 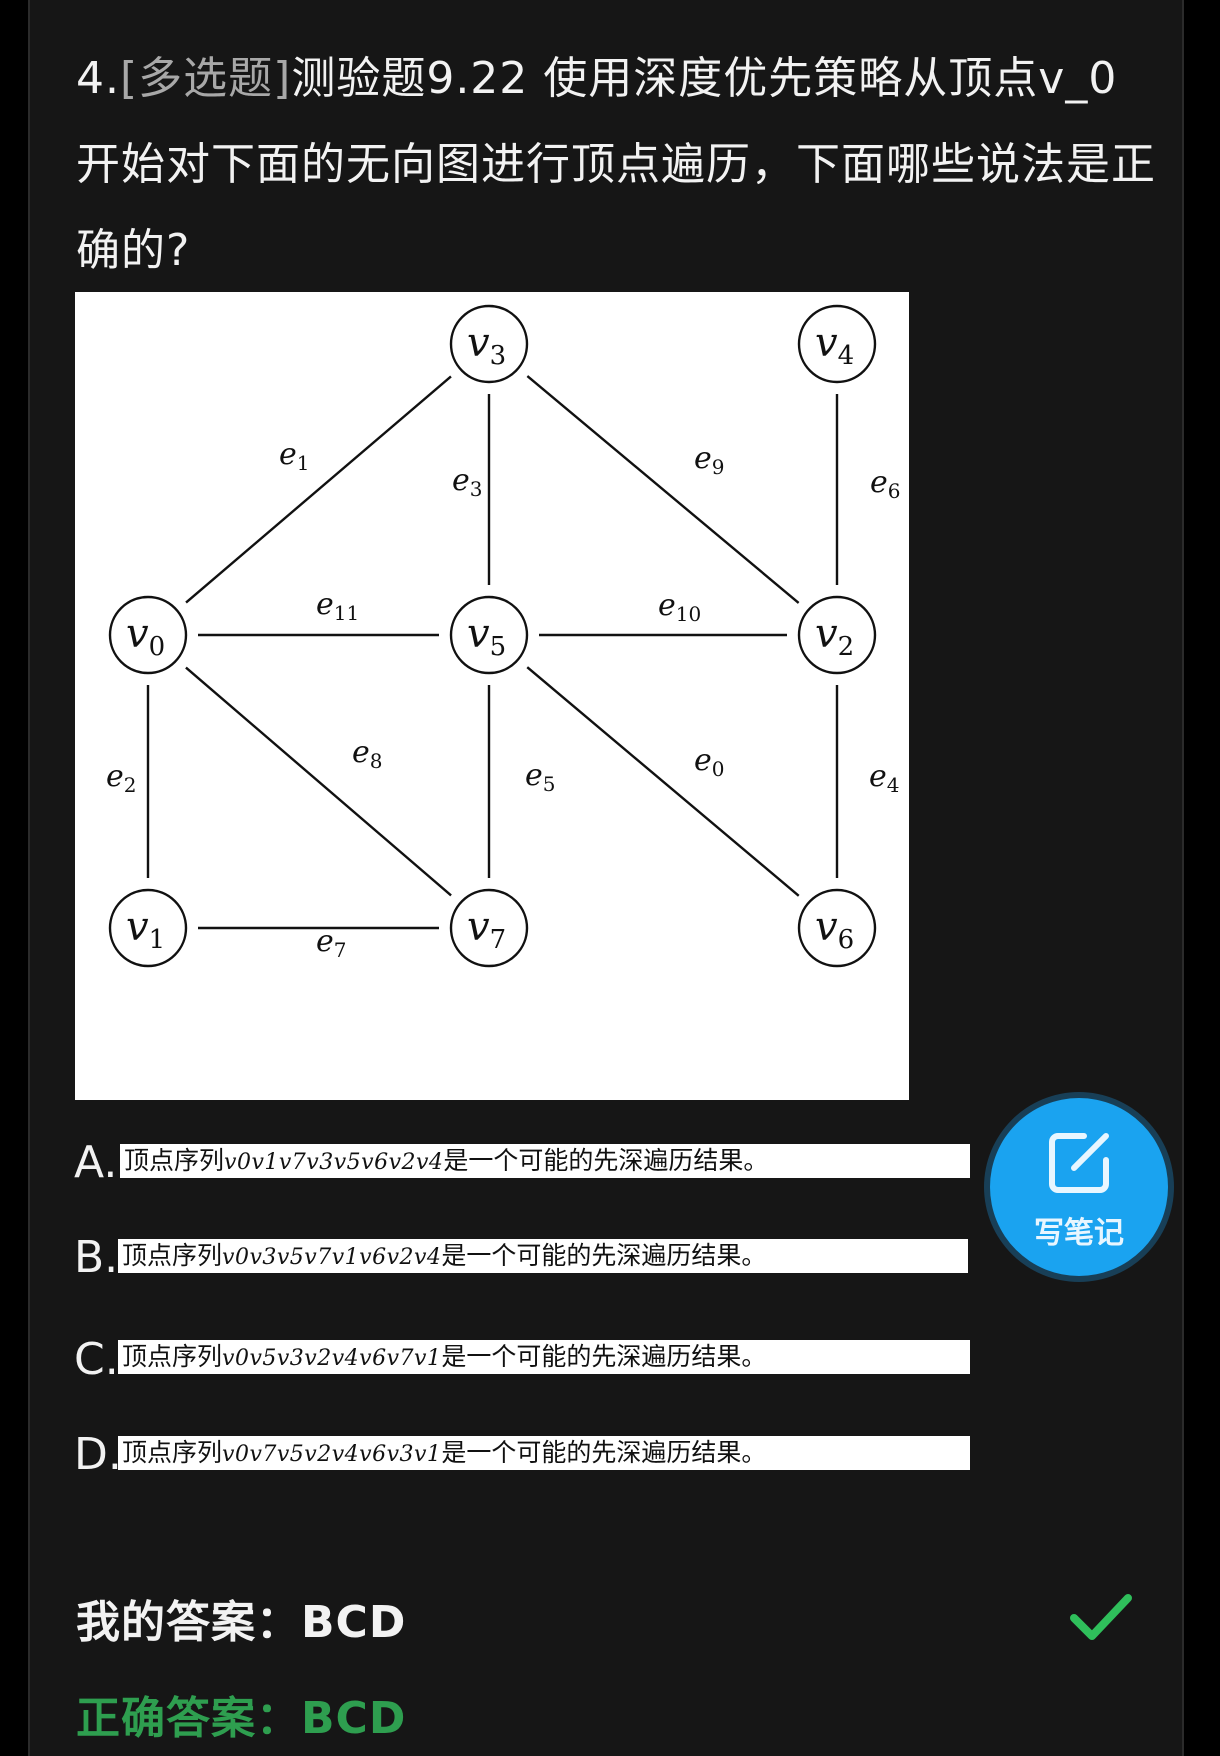 What do you see at coordinates (337, 606) in the screenshot?
I see `edge-label-e11: e11` at bounding box center [337, 606].